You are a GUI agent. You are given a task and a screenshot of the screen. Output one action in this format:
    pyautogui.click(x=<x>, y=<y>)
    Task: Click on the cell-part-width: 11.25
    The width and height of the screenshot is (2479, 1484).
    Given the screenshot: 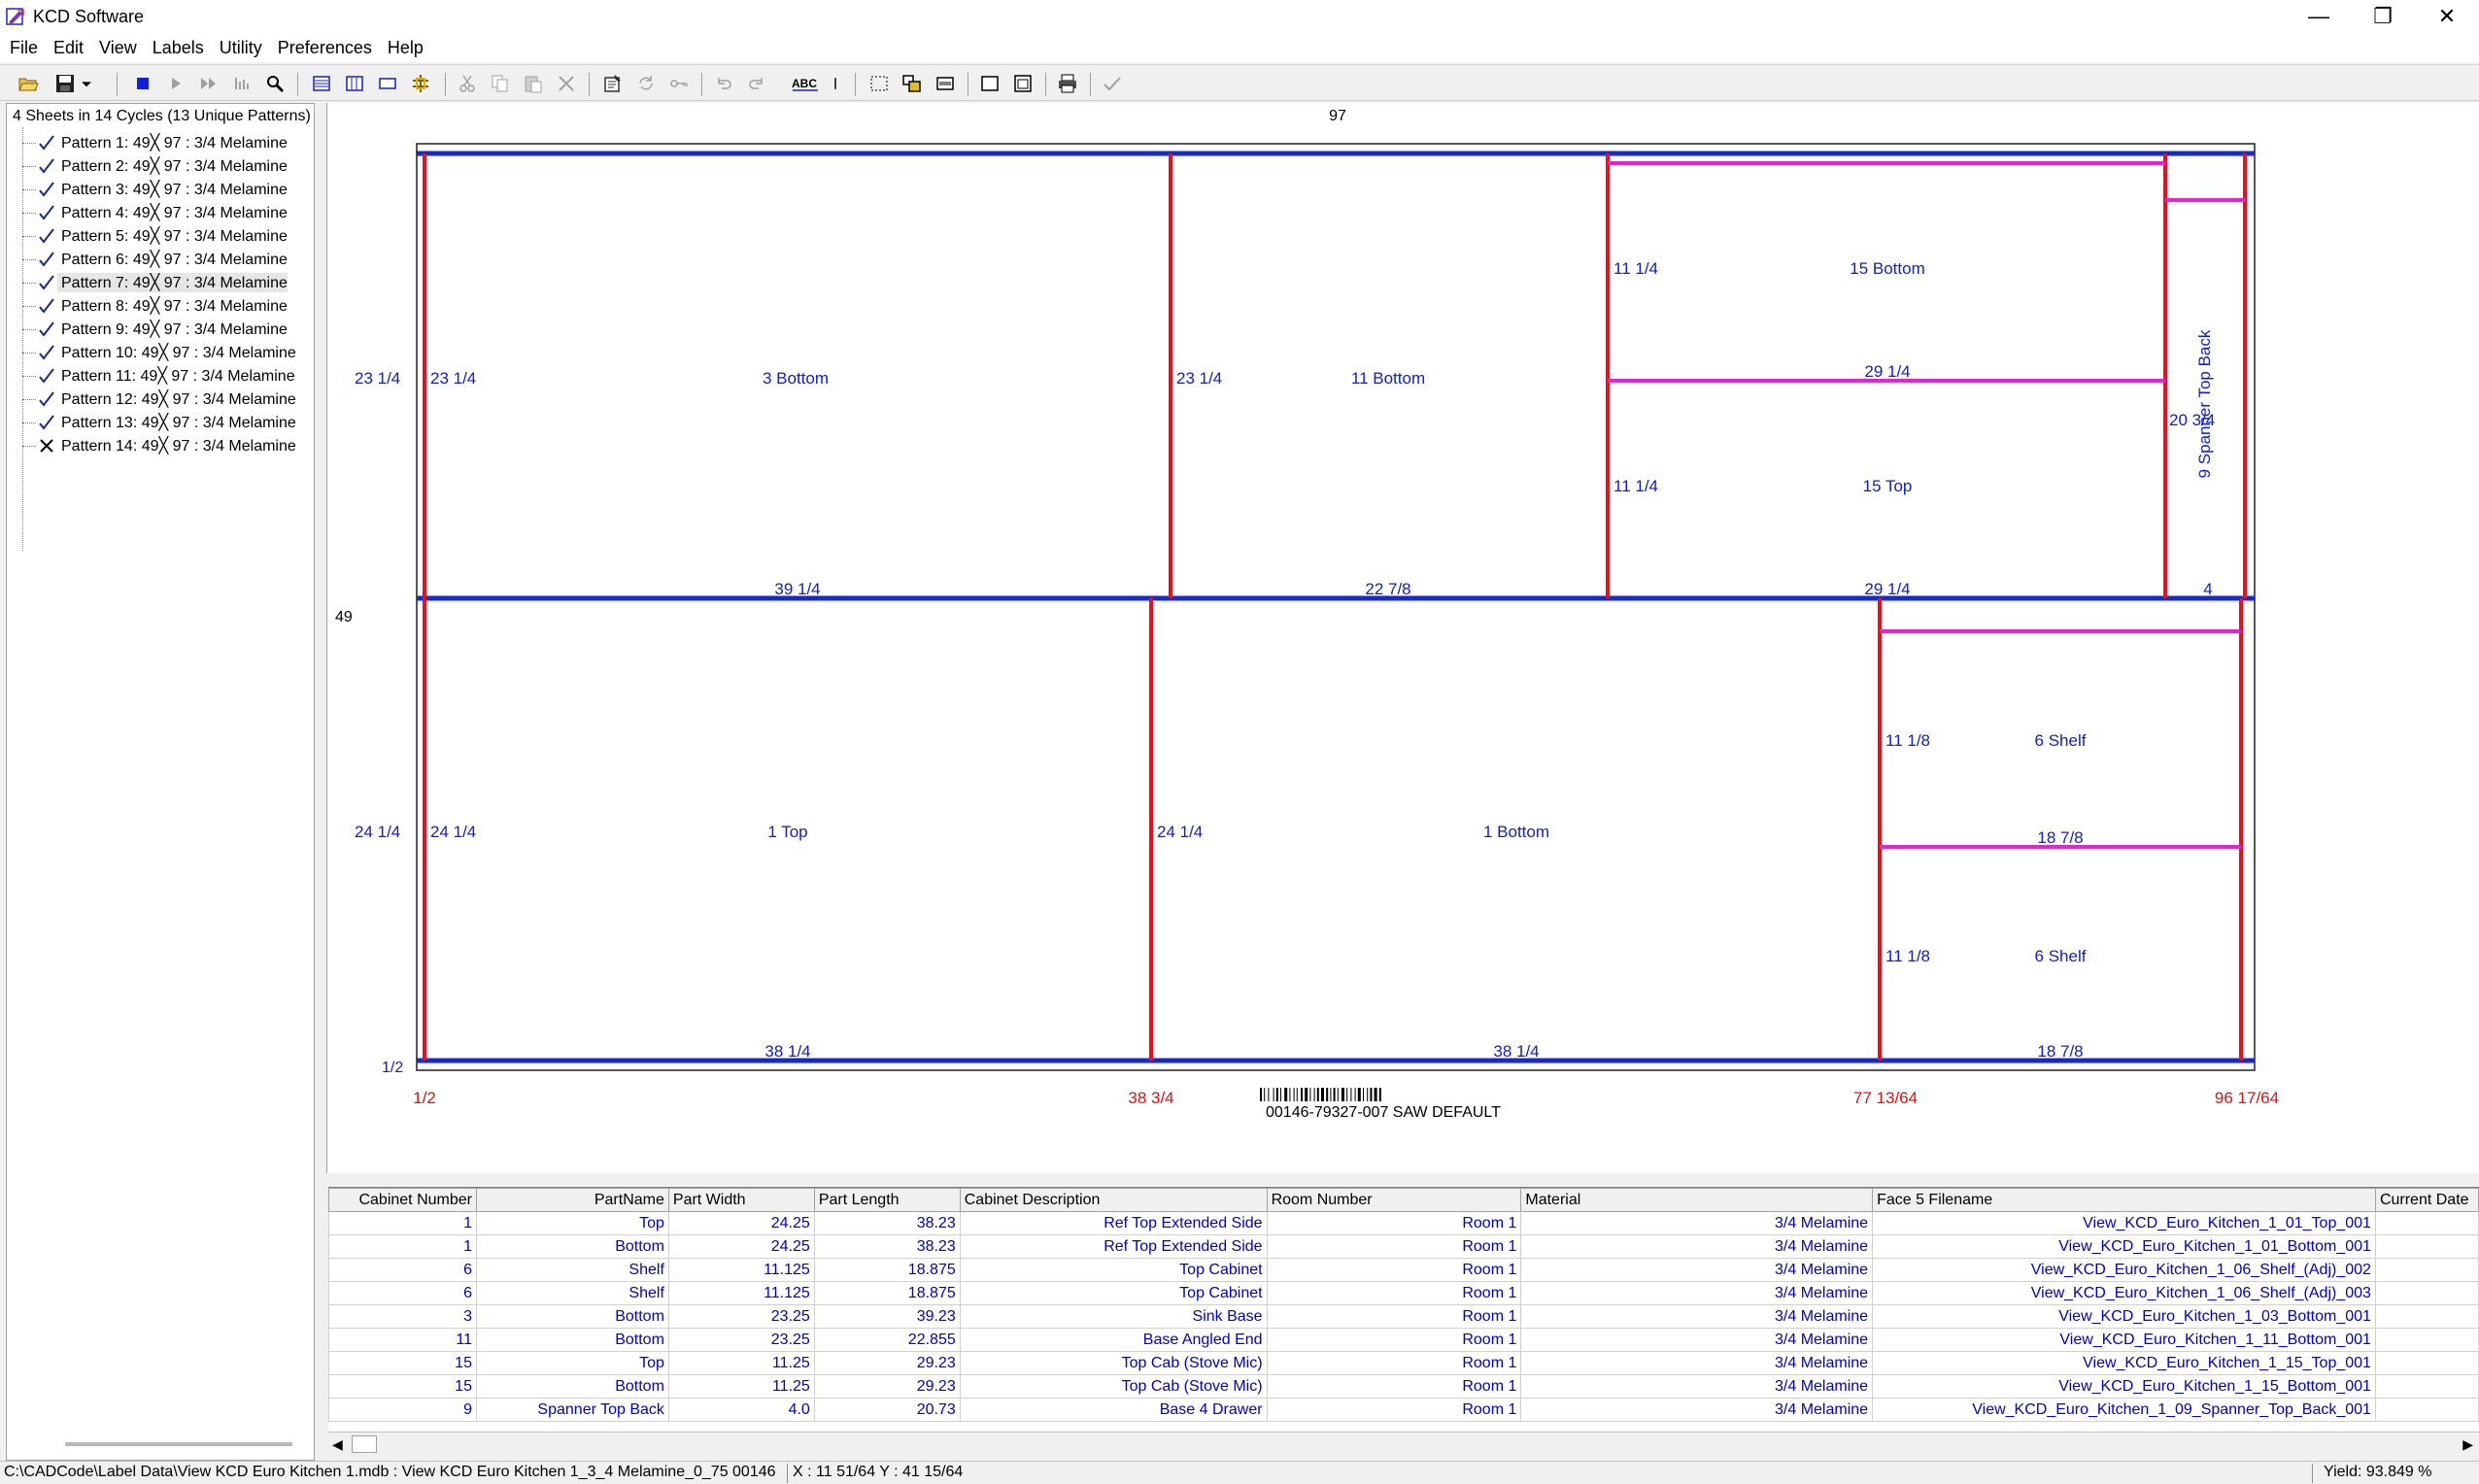 What is the action you would take?
    pyautogui.click(x=741, y=1363)
    